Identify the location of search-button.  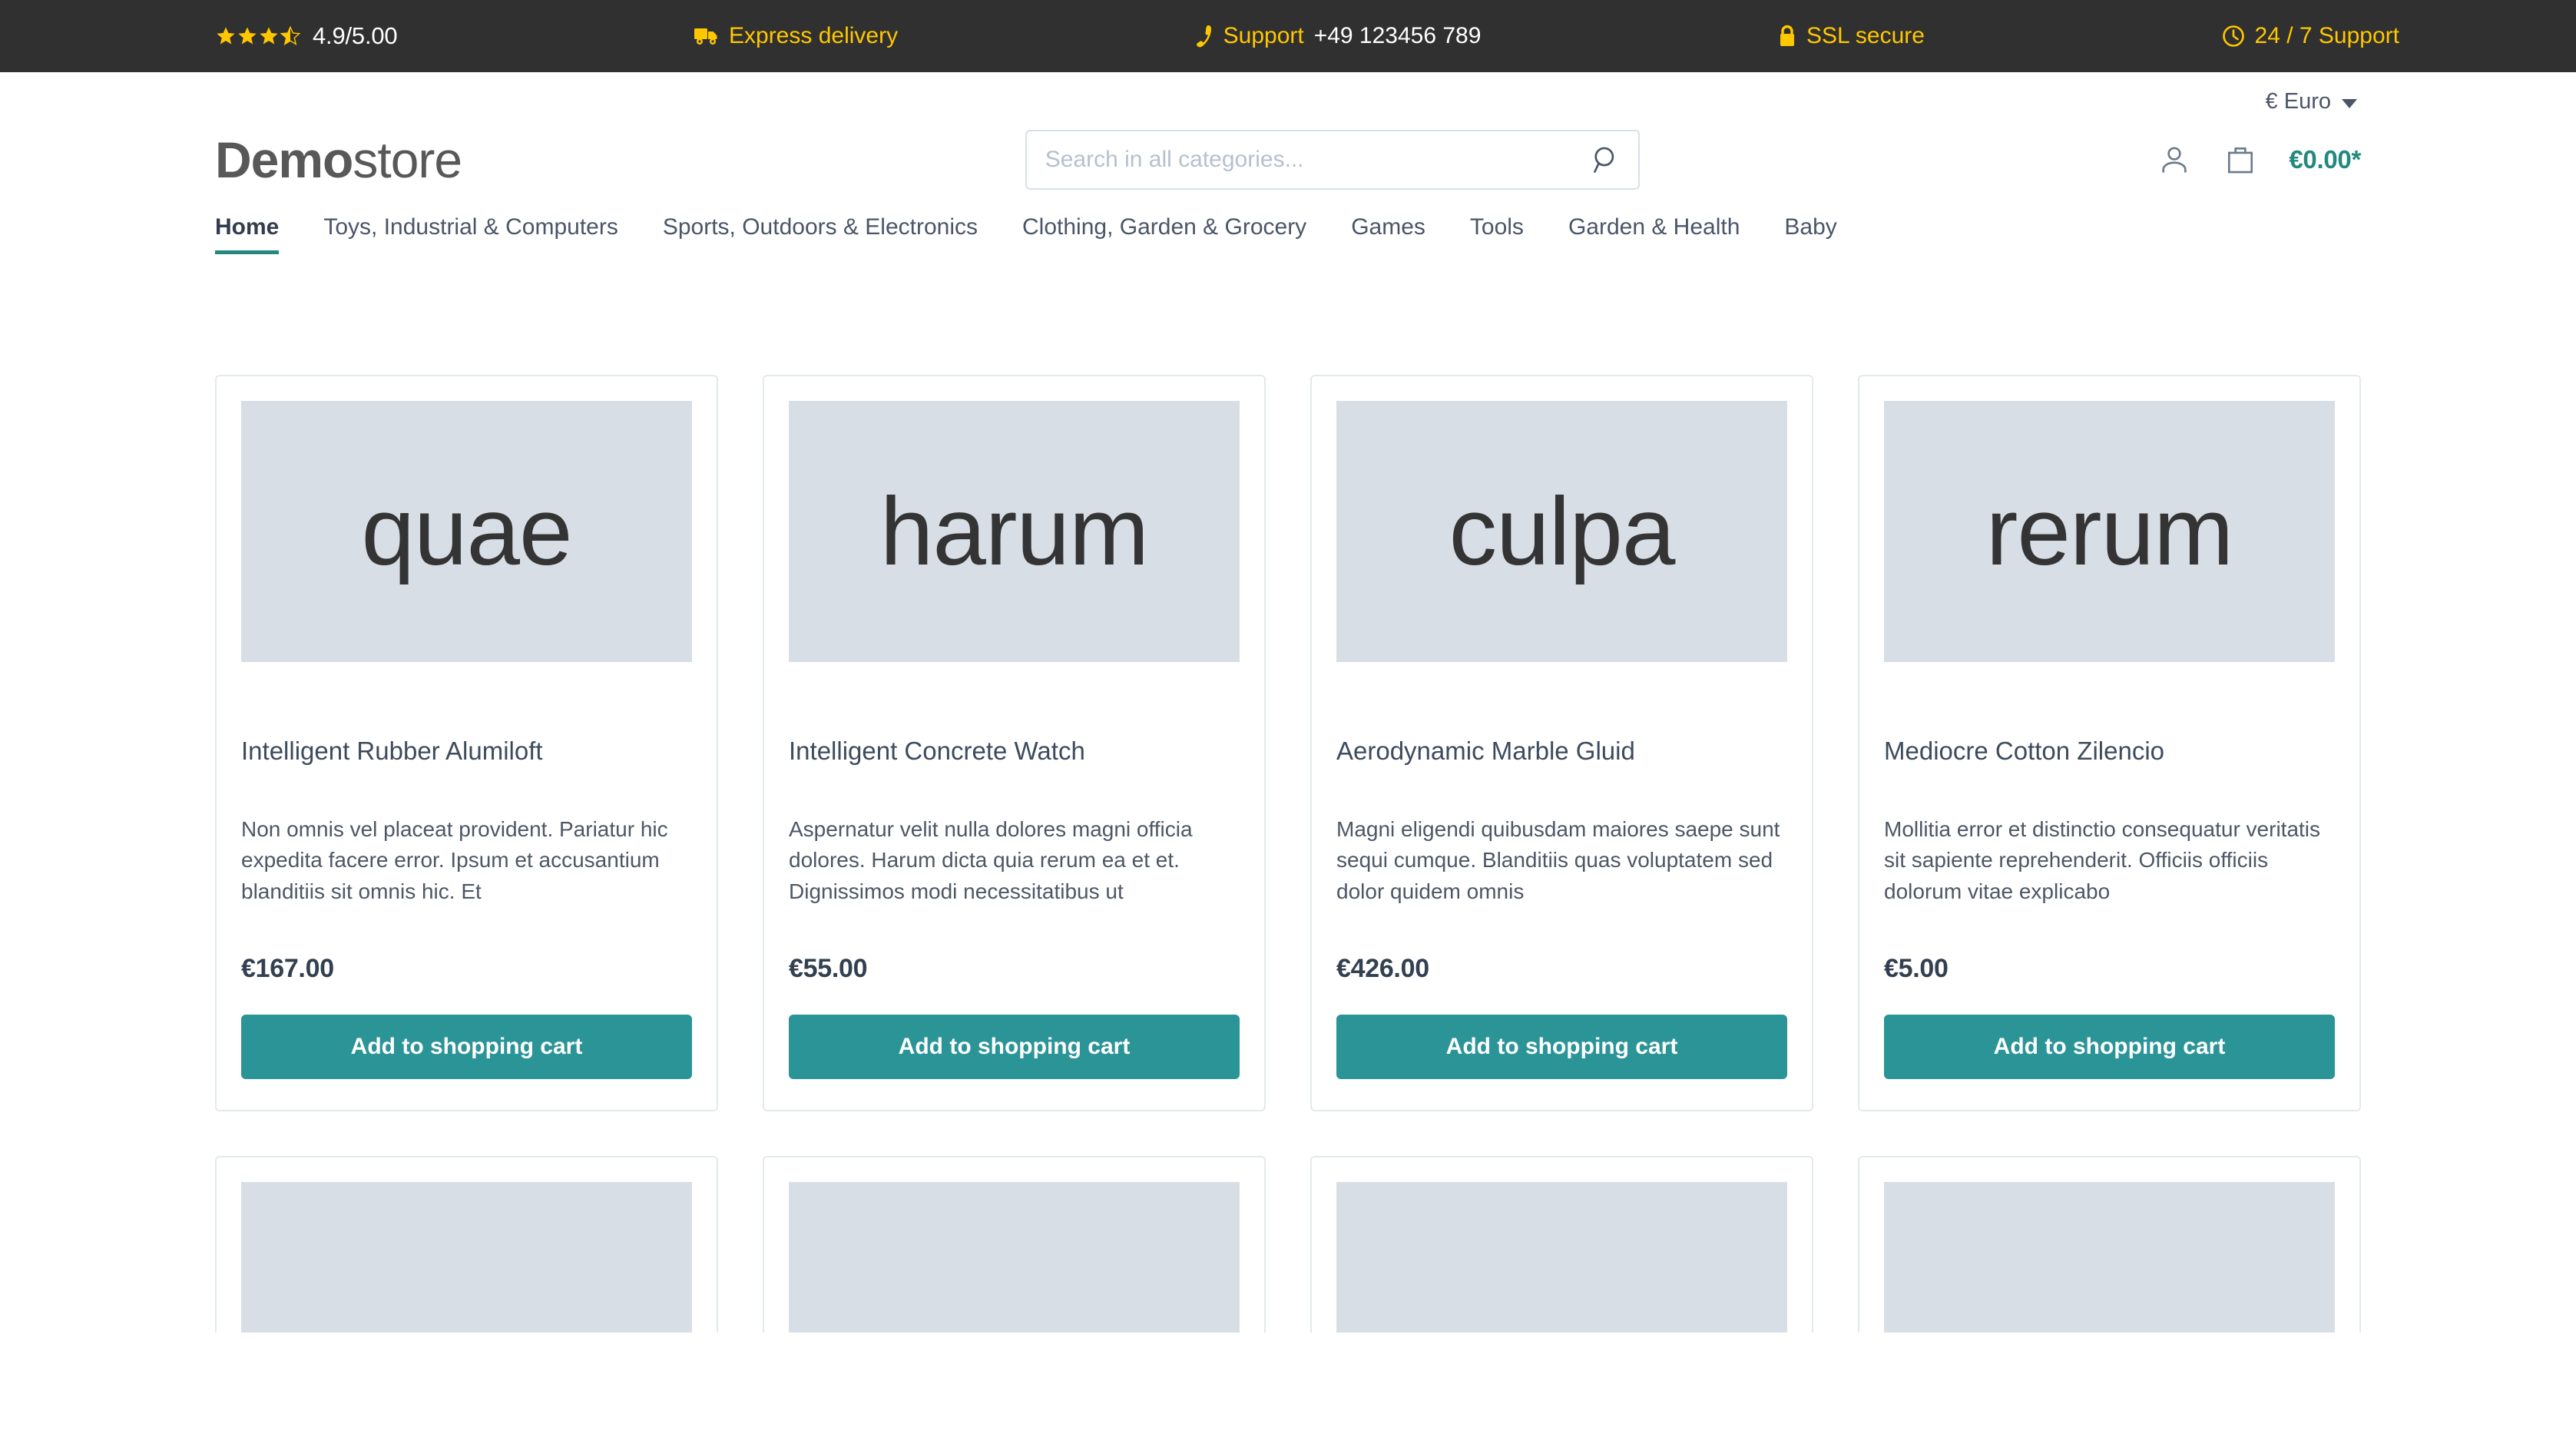
(1607, 160).